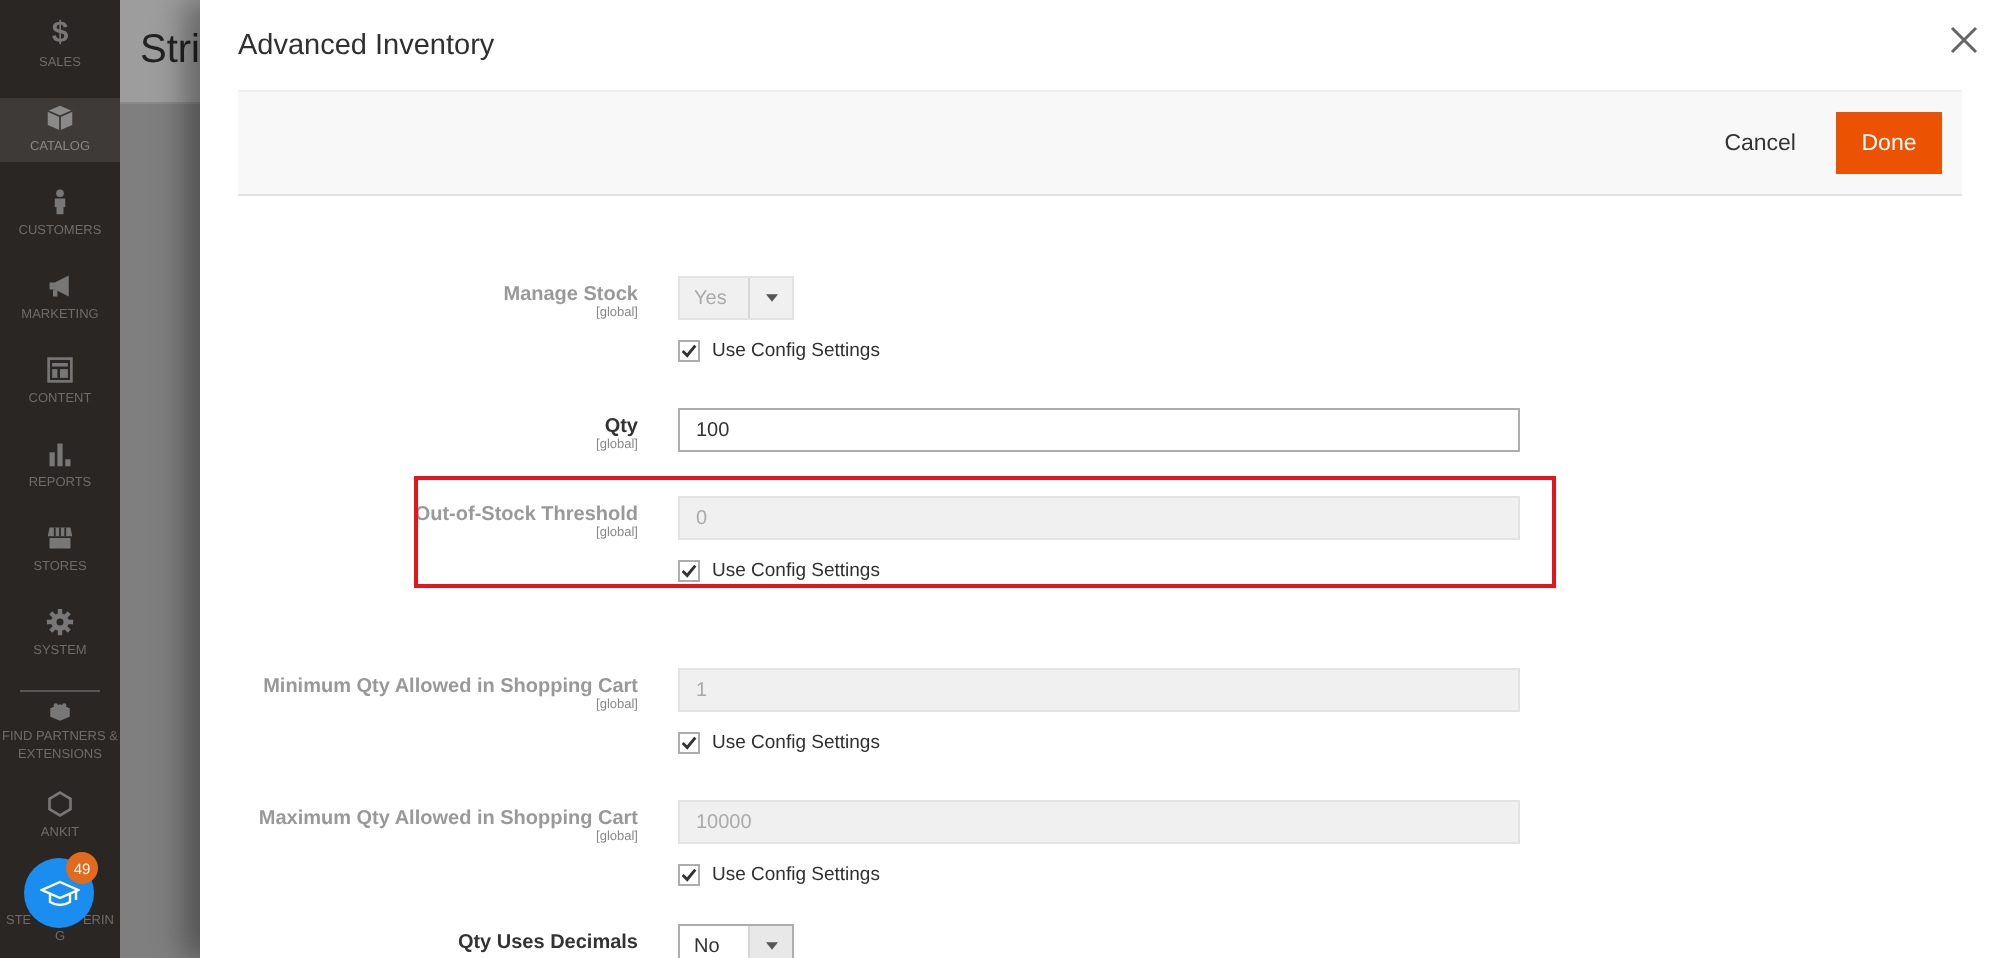 The height and width of the screenshot is (958, 1998). Describe the element at coordinates (621, 427) in the screenshot. I see `field-label: Qty` at that location.